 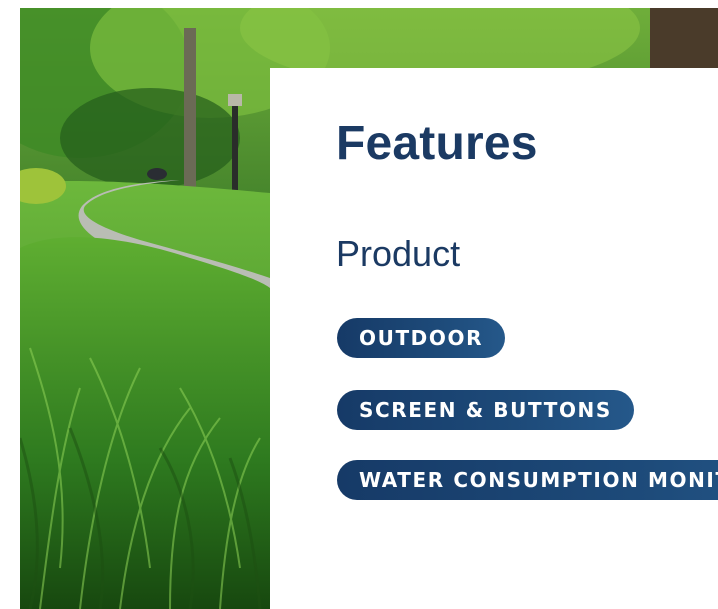 What do you see at coordinates (398, 253) in the screenshot?
I see `product-category-heading: Product` at bounding box center [398, 253].